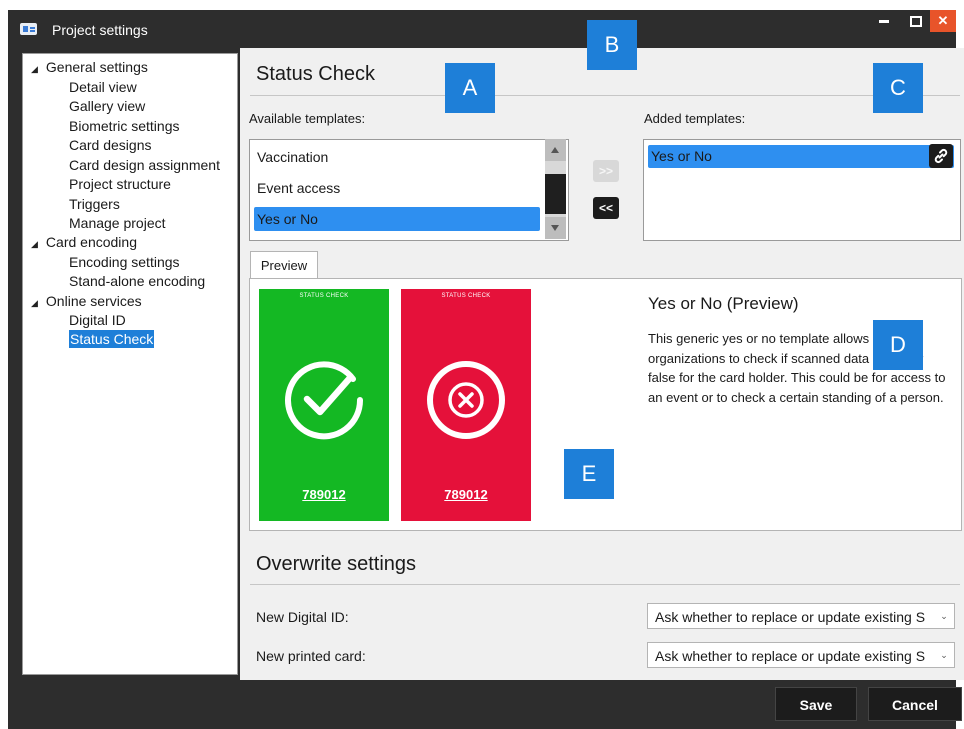 This screenshot has width=964, height=729. Describe the element at coordinates (302, 617) in the screenshot. I see `new-digital-id-label: New Digital ID:` at that location.